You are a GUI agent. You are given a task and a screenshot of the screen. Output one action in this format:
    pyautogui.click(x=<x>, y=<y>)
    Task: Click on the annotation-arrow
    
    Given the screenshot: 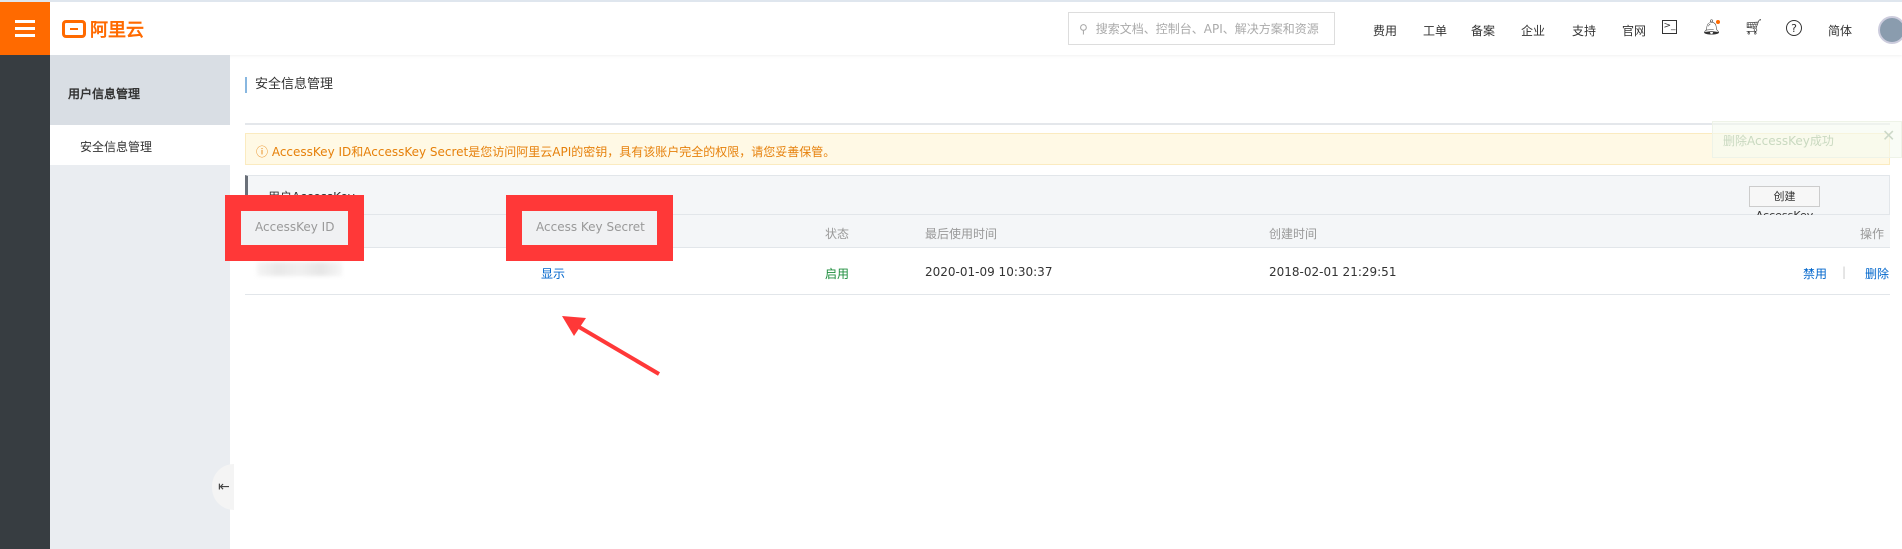 What is the action you would take?
    pyautogui.click(x=611, y=346)
    